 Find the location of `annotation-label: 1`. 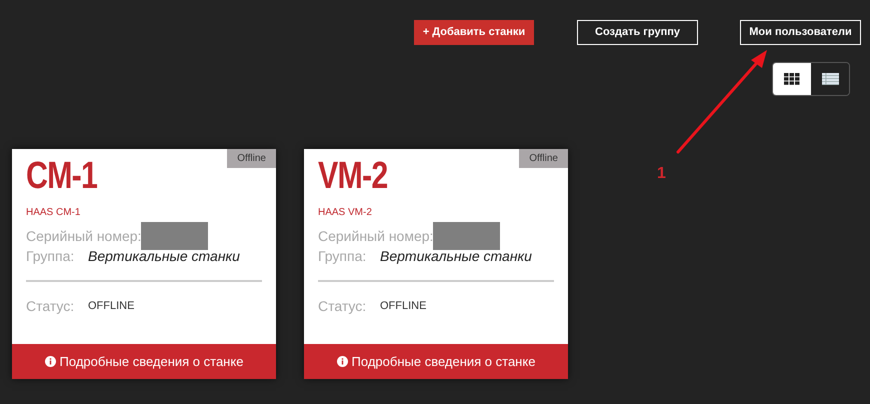

annotation-label: 1 is located at coordinates (661, 174).